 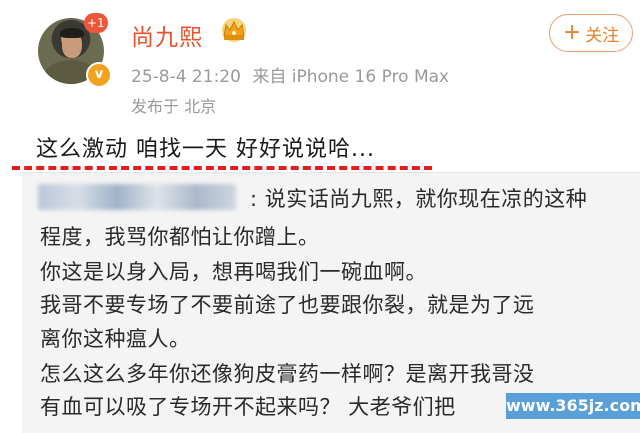 What do you see at coordinates (419, 199) in the screenshot?
I see `comment-line: : 说实话尚九熙，就你现在凉的这种` at bounding box center [419, 199].